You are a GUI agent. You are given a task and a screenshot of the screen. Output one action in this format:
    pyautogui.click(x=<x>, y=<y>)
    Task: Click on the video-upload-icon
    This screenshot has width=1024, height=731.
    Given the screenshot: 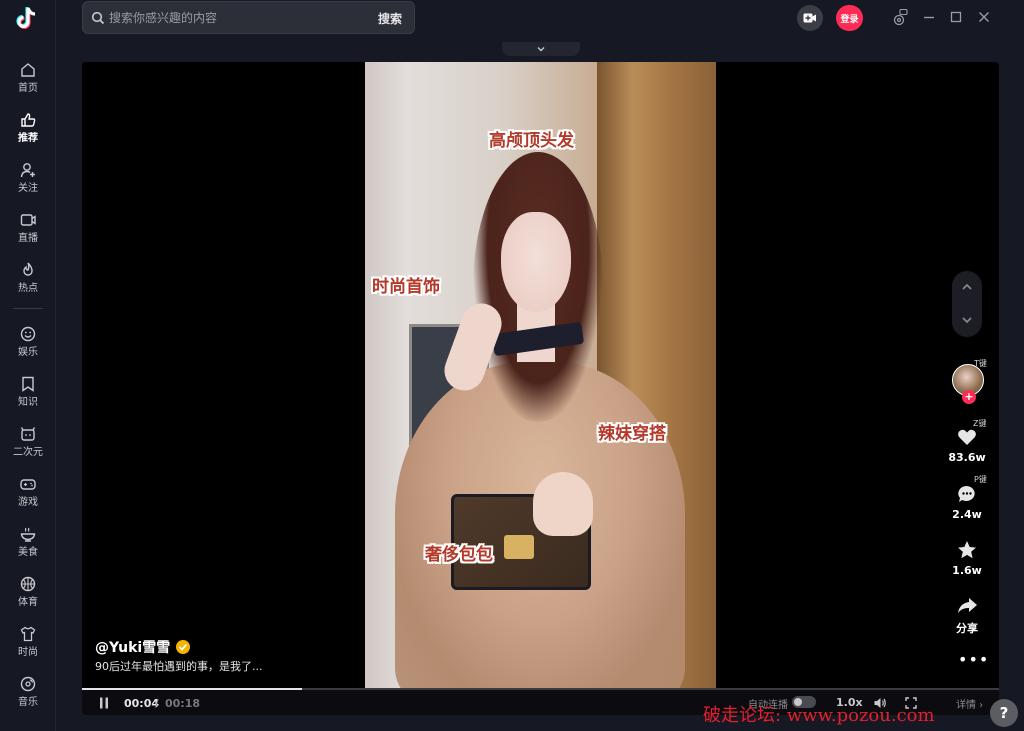 What is the action you would take?
    pyautogui.click(x=809, y=18)
    